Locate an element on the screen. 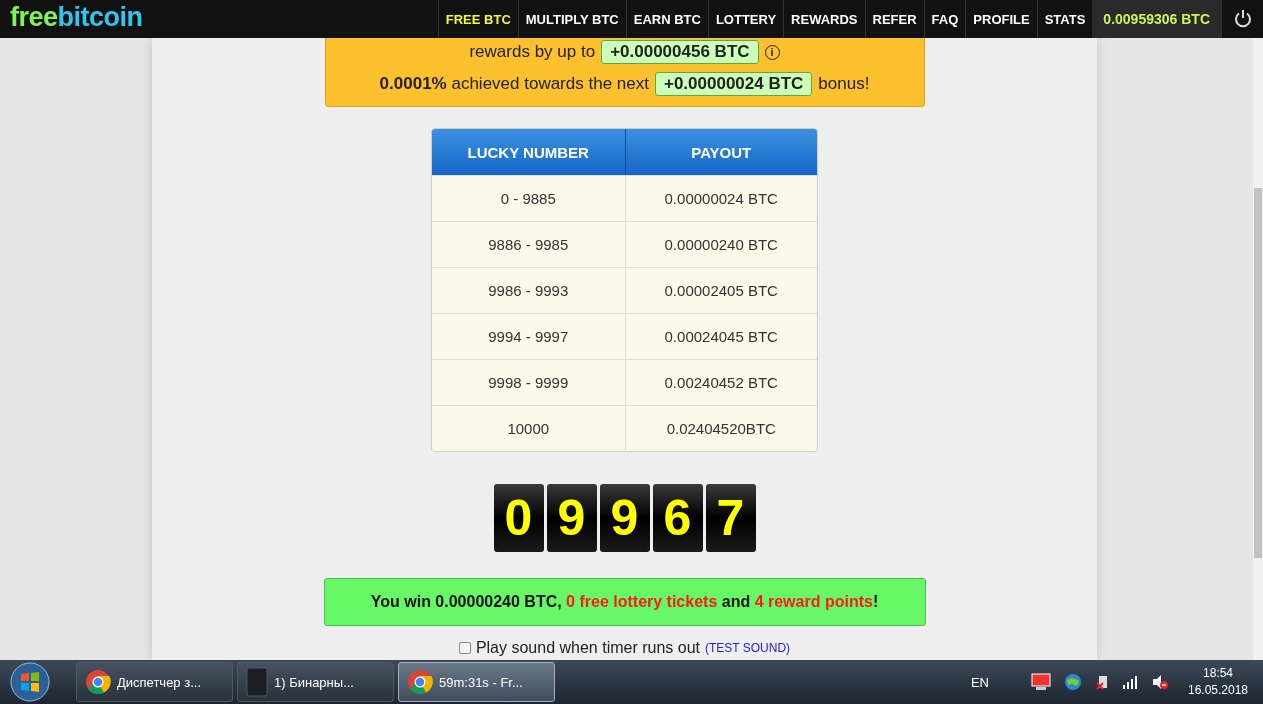  time: 18:54 is located at coordinates (1218, 673).